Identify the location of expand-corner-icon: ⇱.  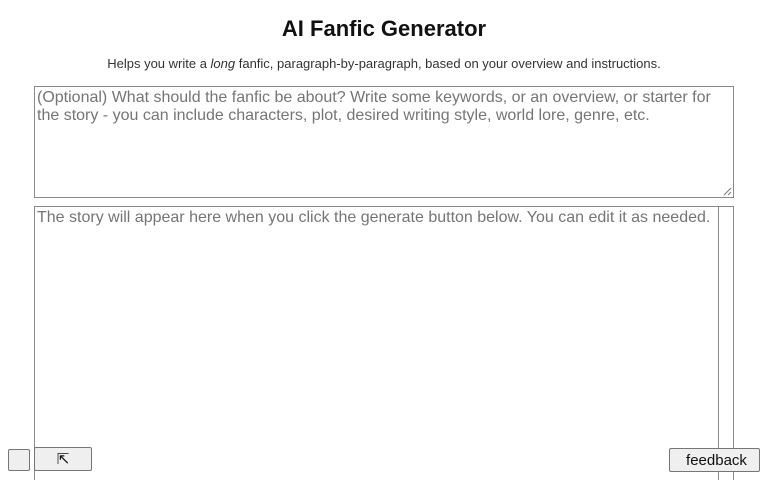
(63, 459).